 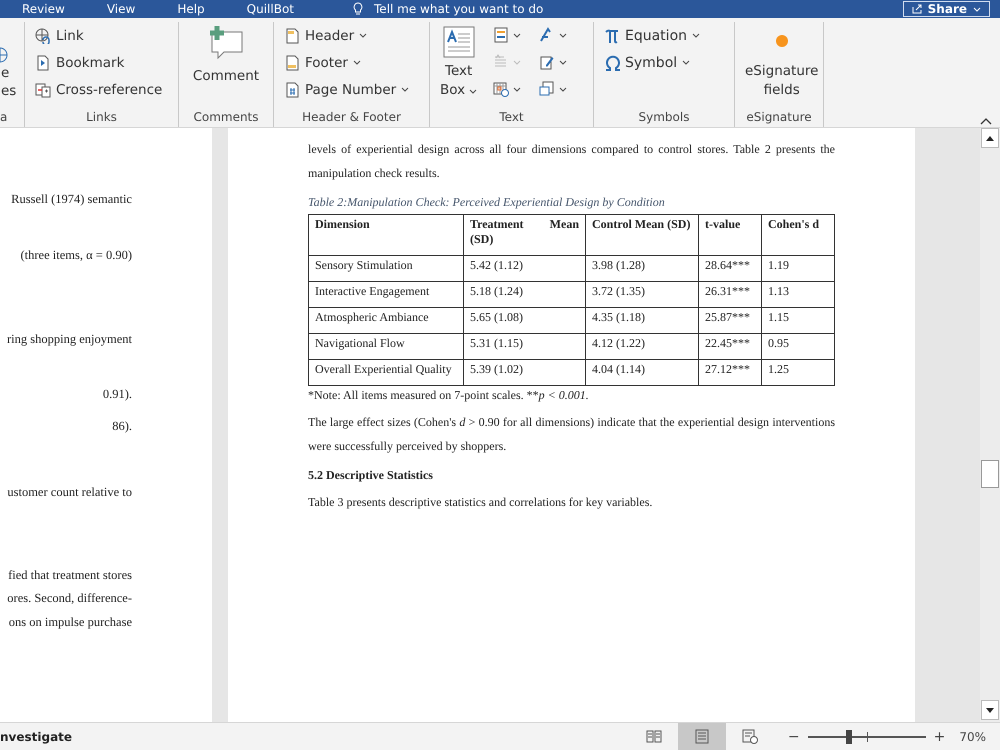 I want to click on table-cell: 28.64***, so click(x=730, y=269).